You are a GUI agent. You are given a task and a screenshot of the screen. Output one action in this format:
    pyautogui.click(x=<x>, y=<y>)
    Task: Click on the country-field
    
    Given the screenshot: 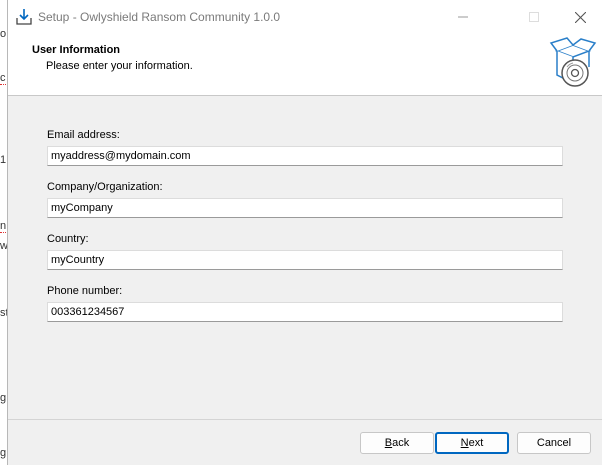 What is the action you would take?
    pyautogui.click(x=305, y=260)
    